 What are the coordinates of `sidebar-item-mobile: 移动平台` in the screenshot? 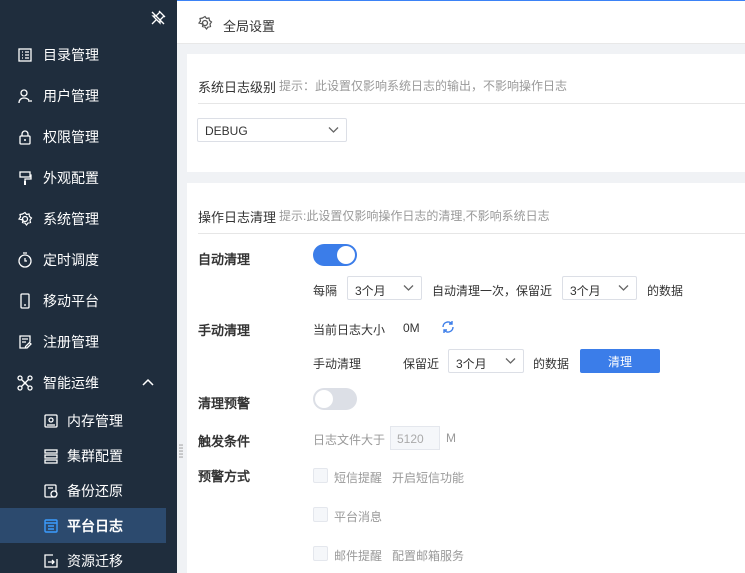 It's located at (88, 300).